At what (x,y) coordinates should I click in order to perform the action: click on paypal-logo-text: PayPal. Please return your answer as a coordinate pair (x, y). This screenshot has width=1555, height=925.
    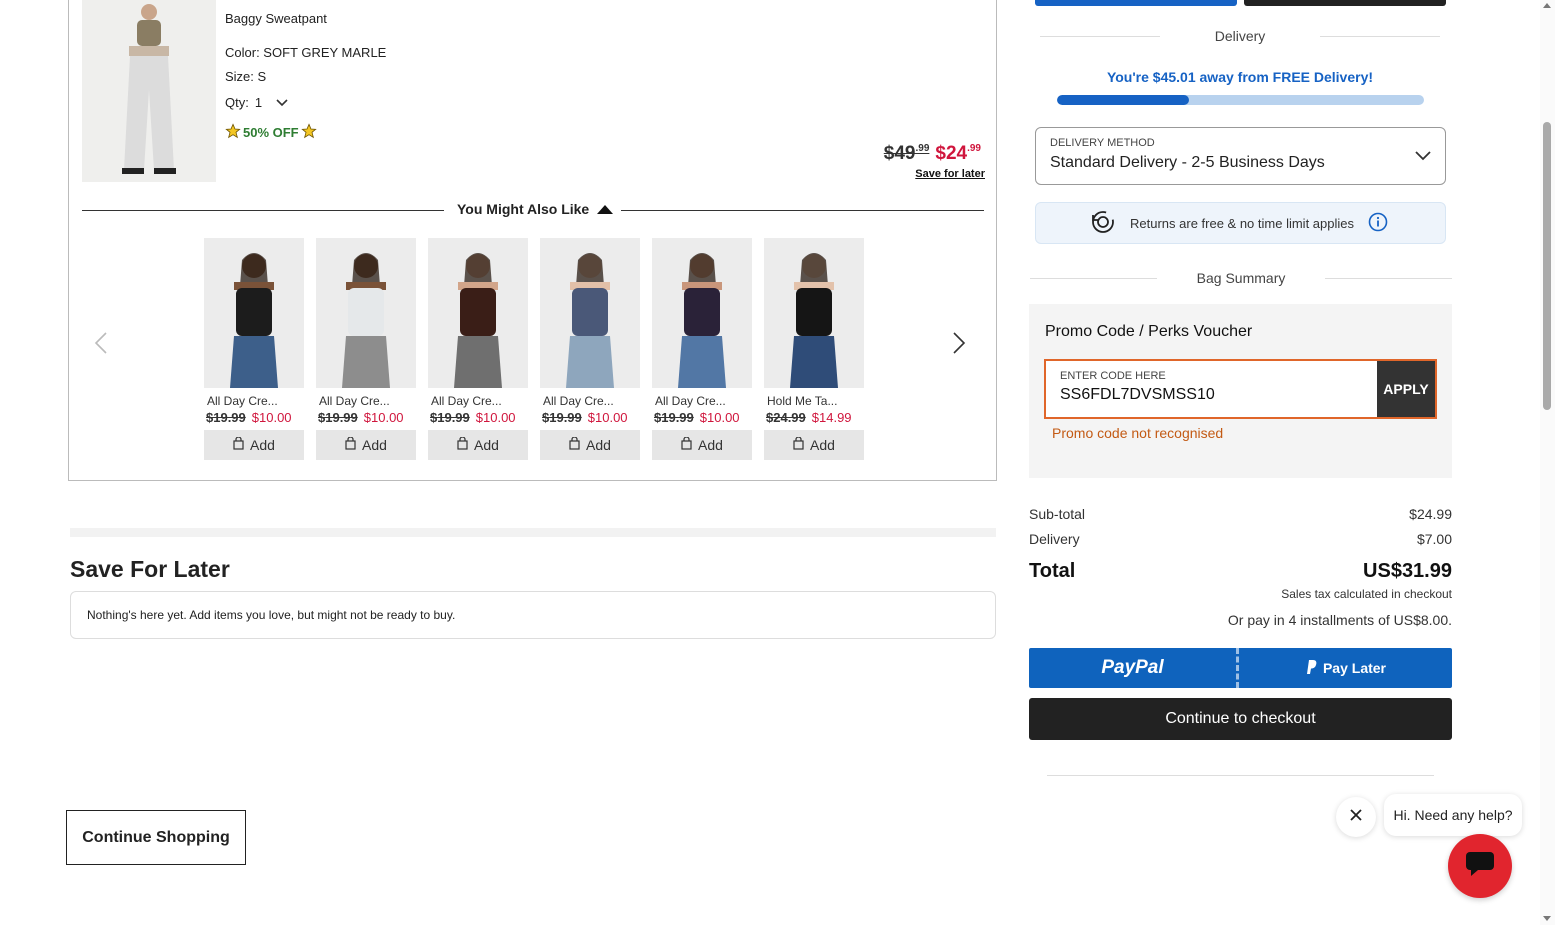
    Looking at the image, I should click on (1132, 667).